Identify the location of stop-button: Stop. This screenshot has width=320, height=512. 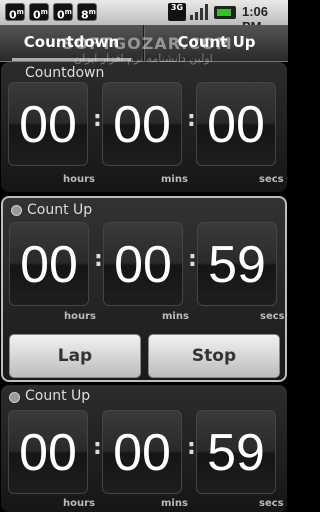
(214, 356).